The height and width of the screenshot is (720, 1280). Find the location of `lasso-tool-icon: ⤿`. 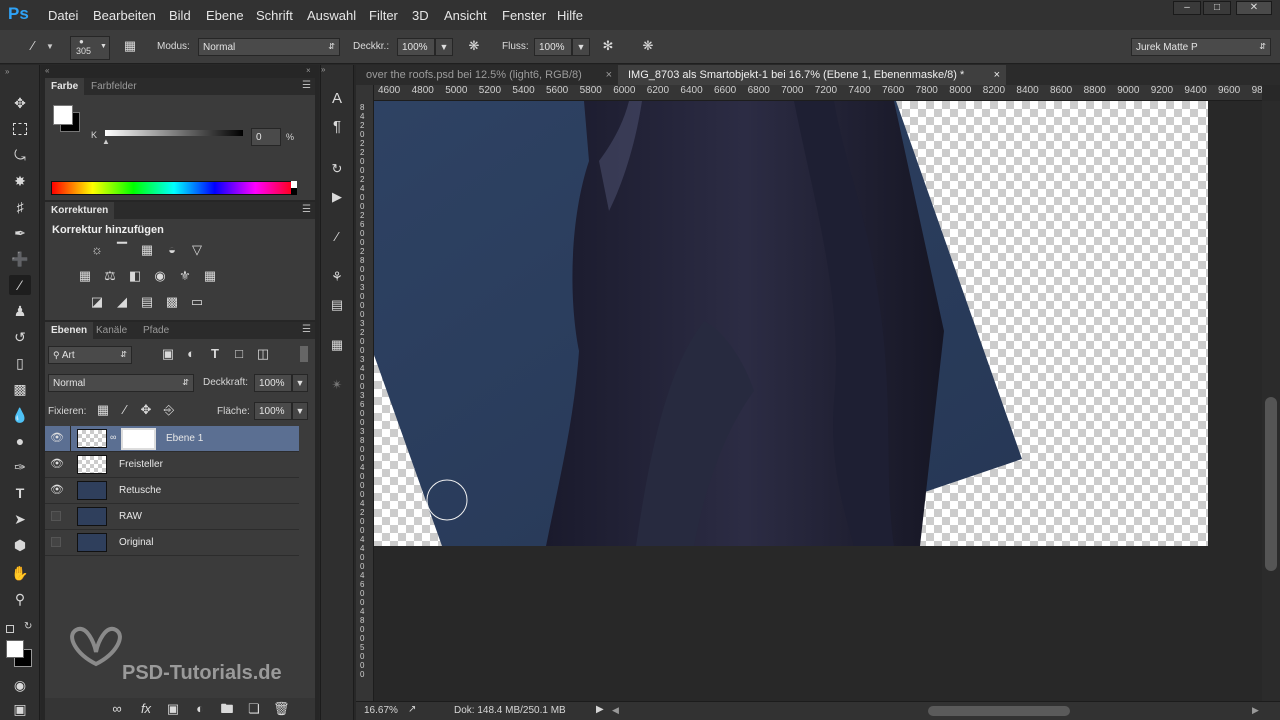

lasso-tool-icon: ⤿ is located at coordinates (20, 155).